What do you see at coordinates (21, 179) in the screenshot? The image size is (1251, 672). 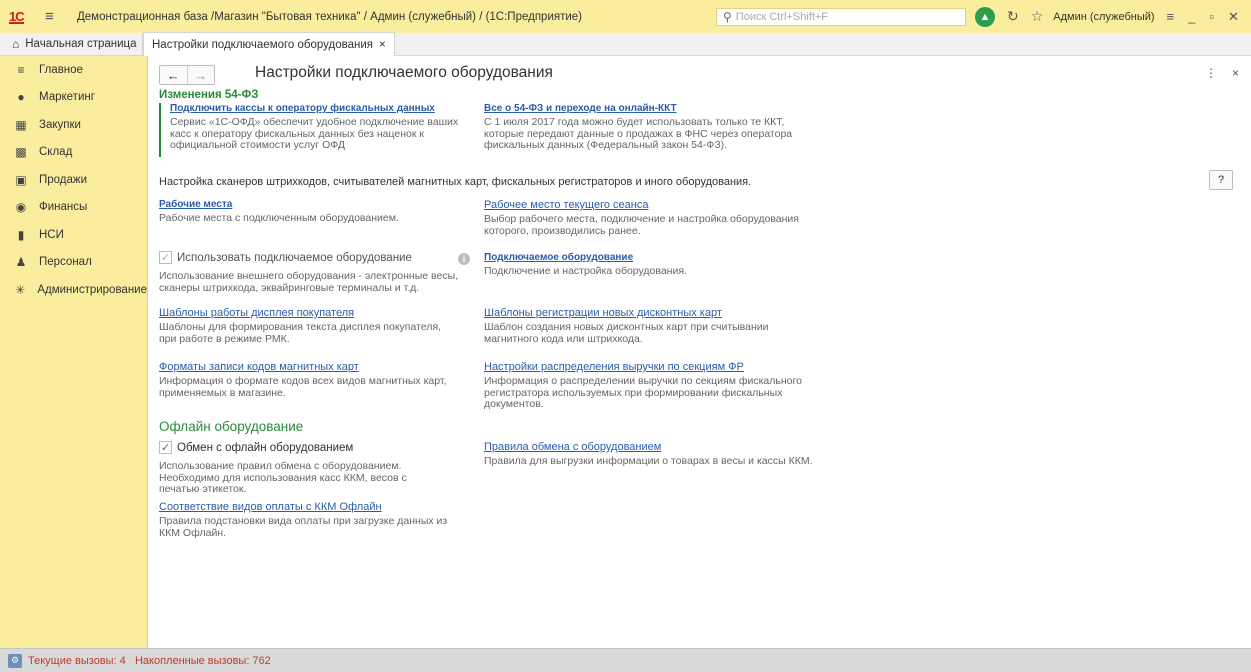 I see `sales-icon: ▣` at bounding box center [21, 179].